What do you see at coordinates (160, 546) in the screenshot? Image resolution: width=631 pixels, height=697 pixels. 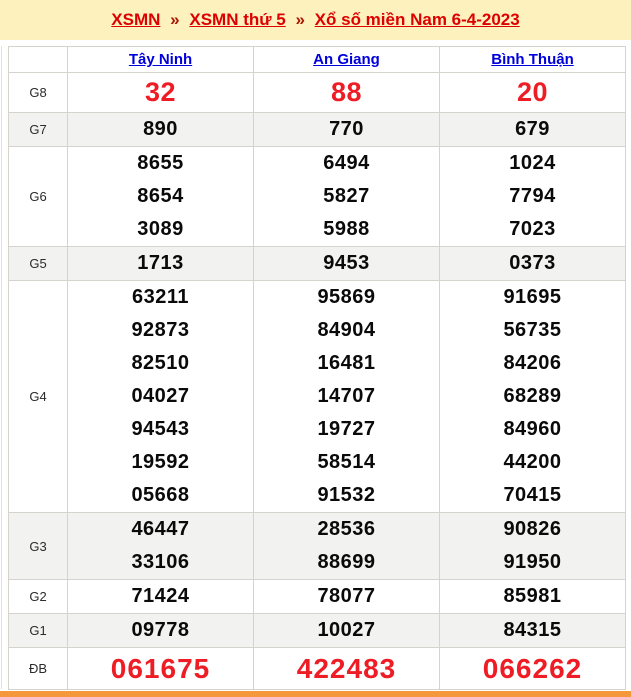 I see `result-cell: 46447 33106` at bounding box center [160, 546].